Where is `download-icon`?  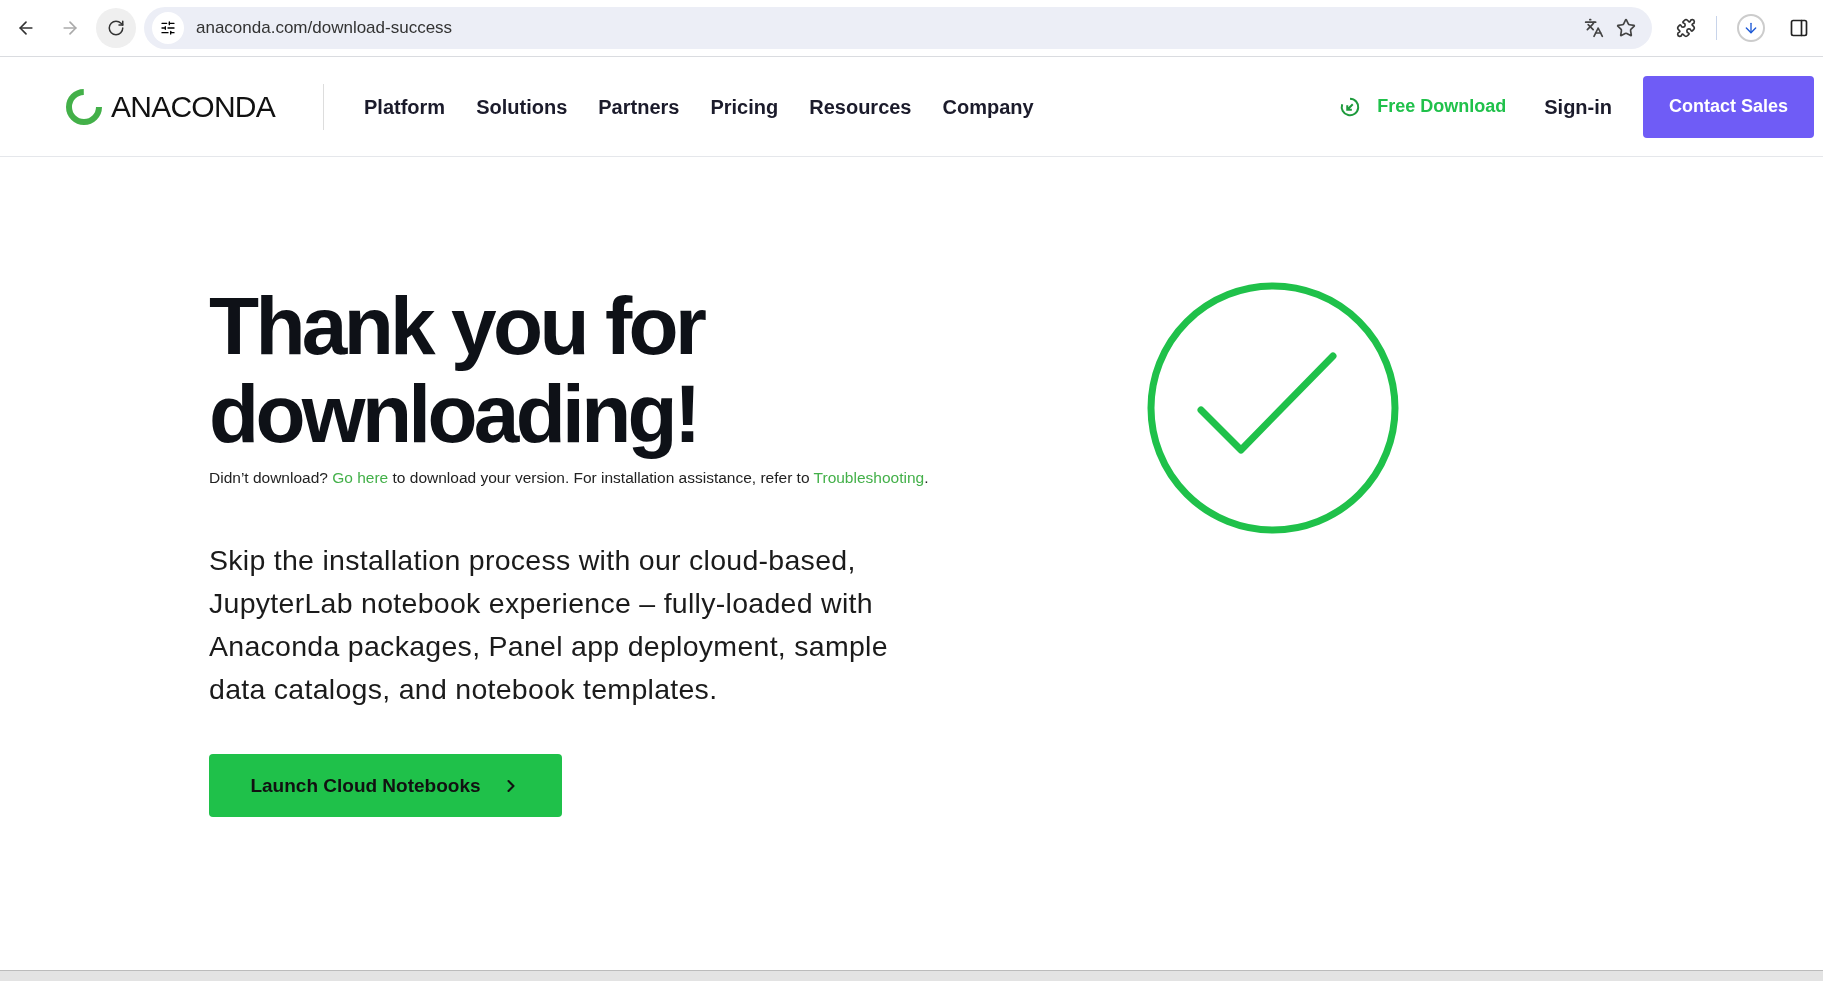 download-icon is located at coordinates (1751, 28).